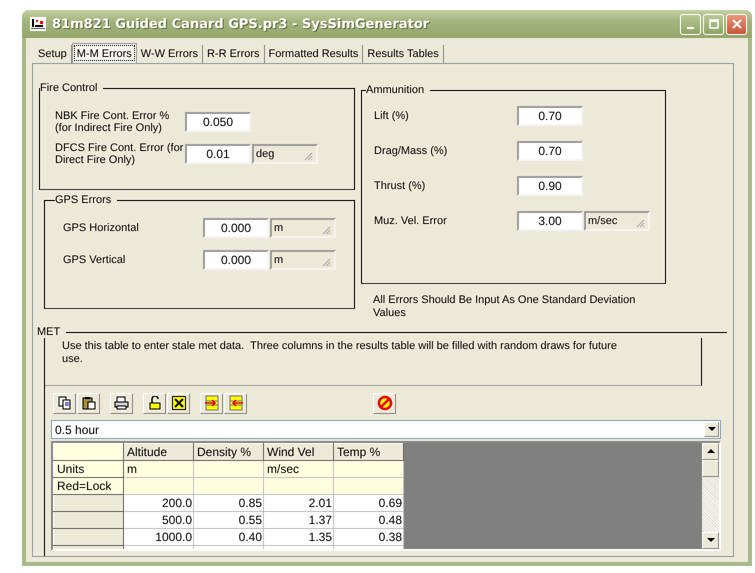 The image size is (755, 573). What do you see at coordinates (411, 221) in the screenshot?
I see `field-label: Muz. Vel. Error` at bounding box center [411, 221].